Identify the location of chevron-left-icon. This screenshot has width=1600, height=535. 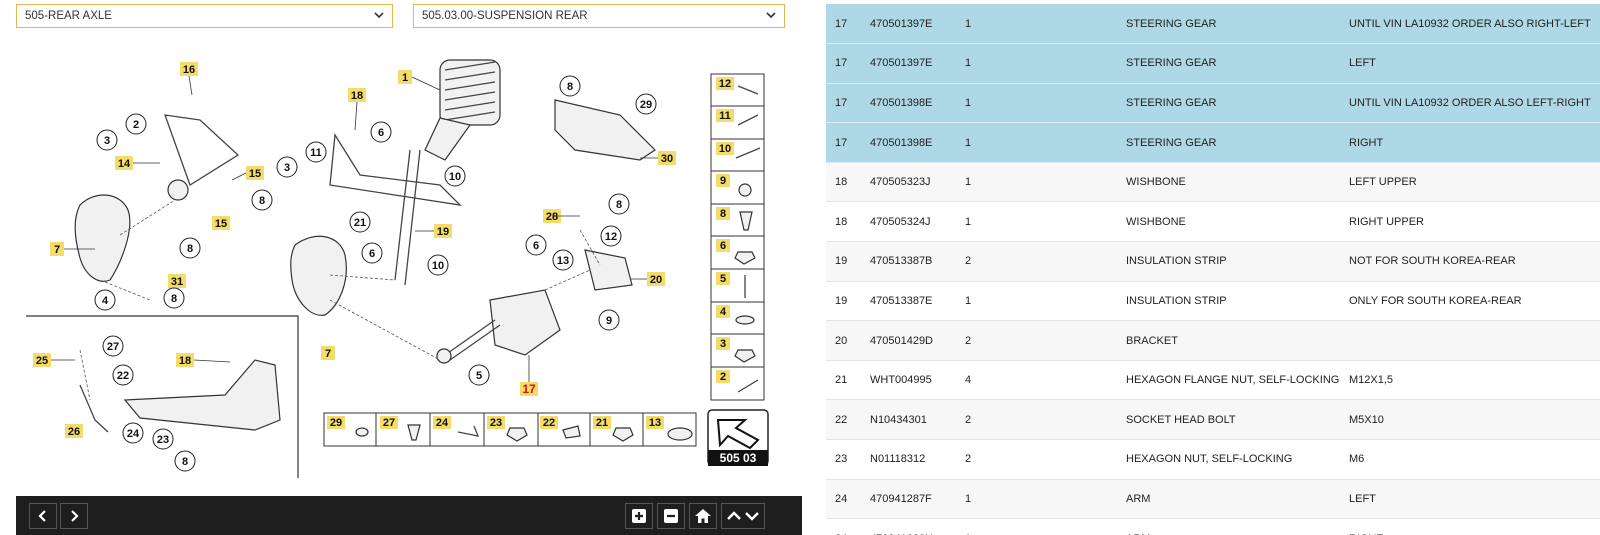
(42, 516).